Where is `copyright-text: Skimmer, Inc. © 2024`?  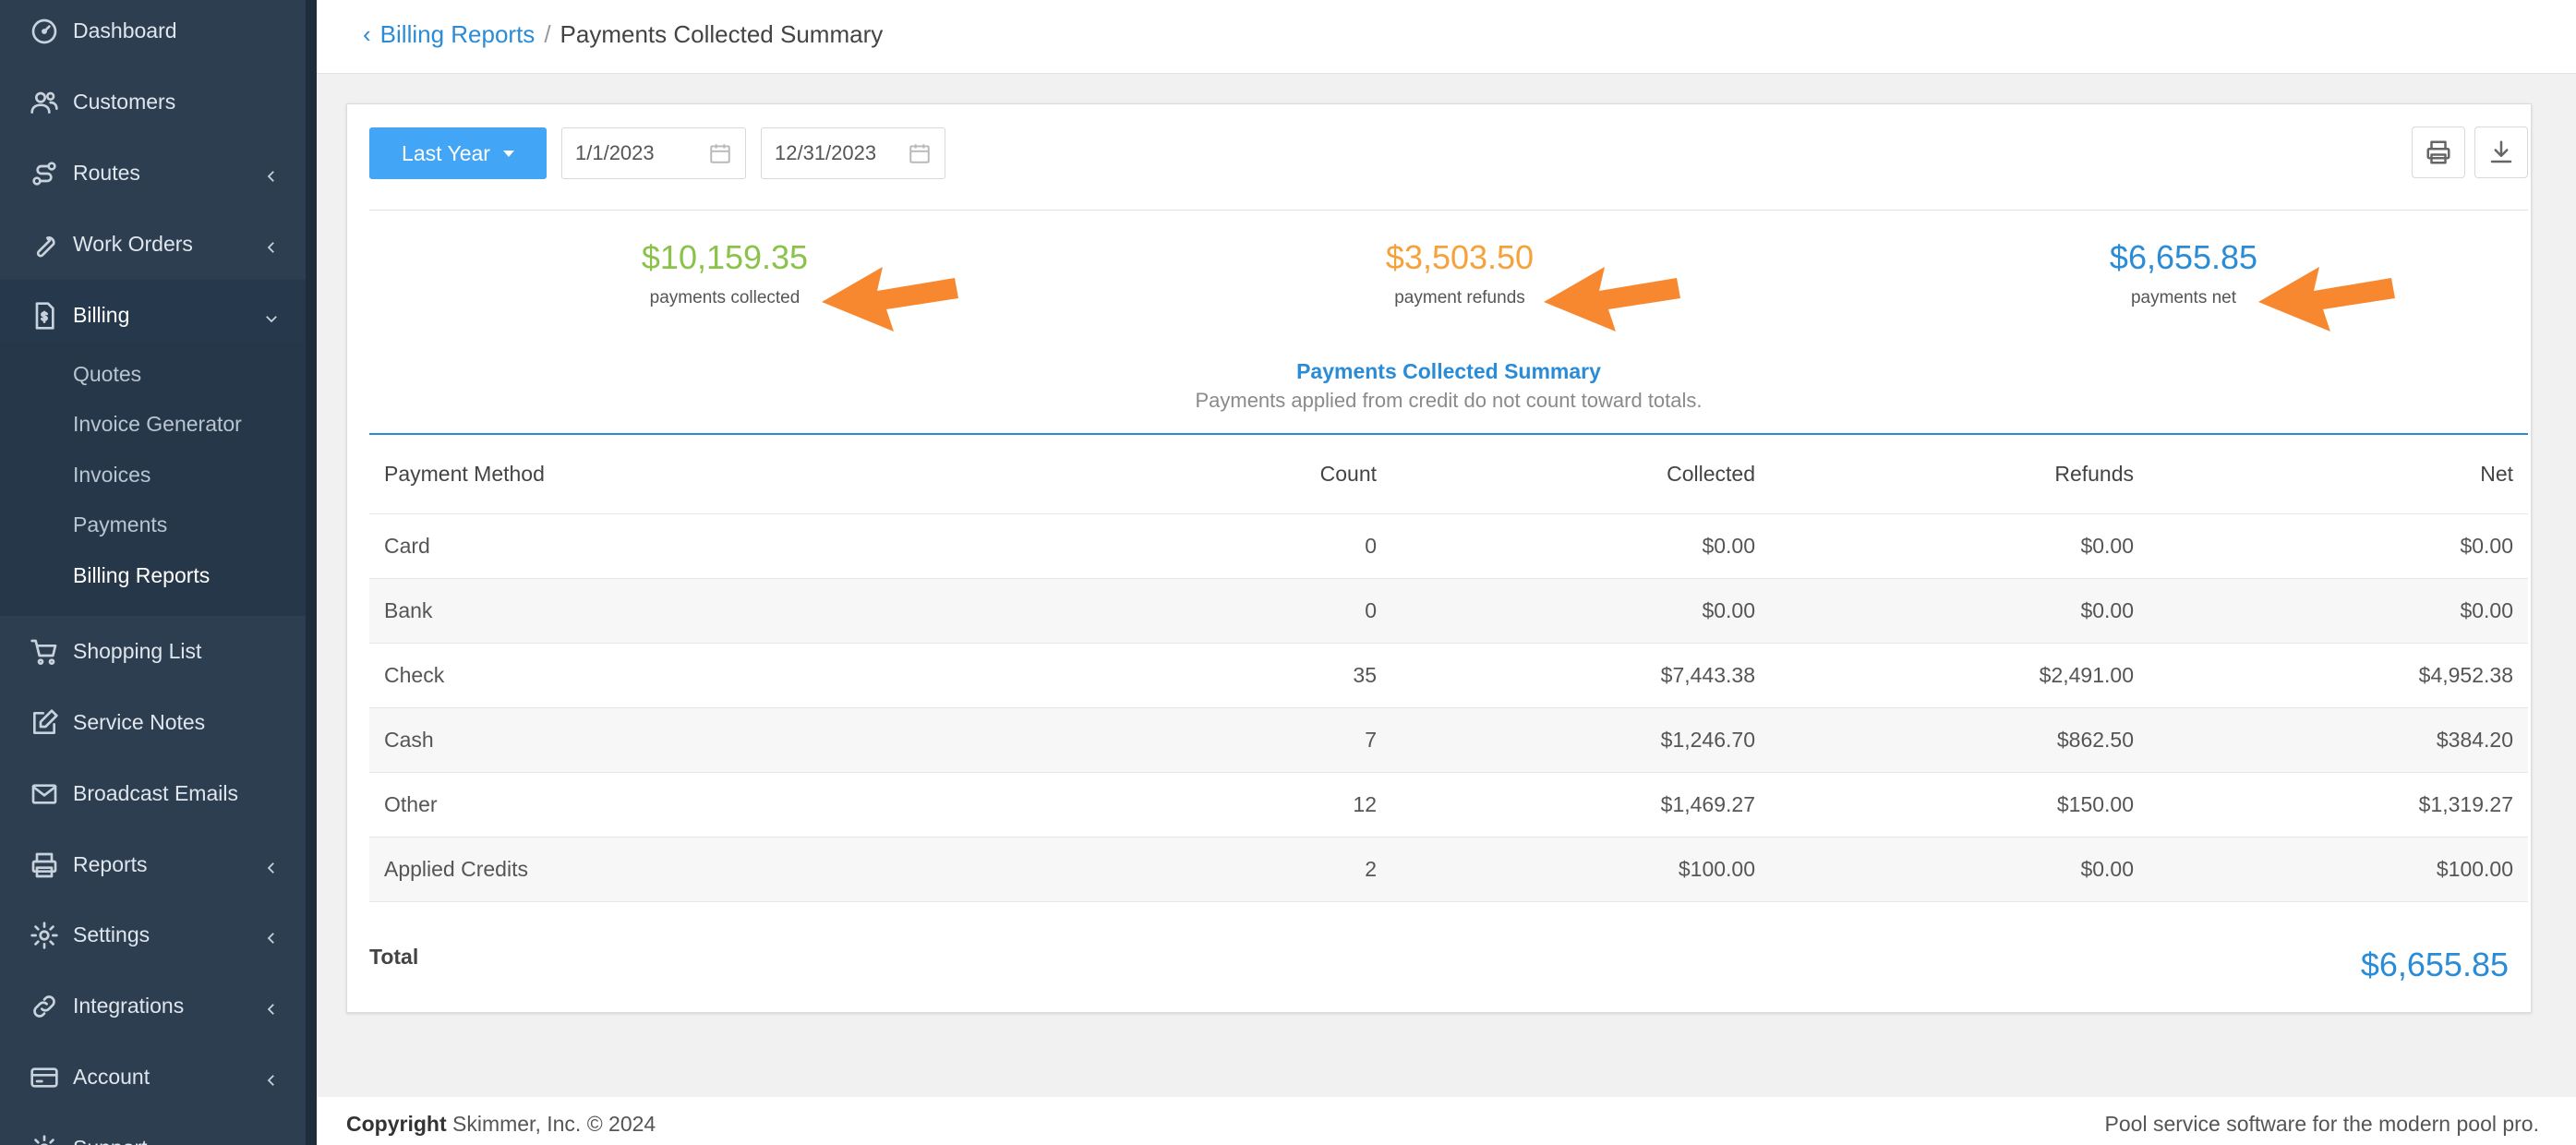 copyright-text: Skimmer, Inc. © 2024 is located at coordinates (551, 1124).